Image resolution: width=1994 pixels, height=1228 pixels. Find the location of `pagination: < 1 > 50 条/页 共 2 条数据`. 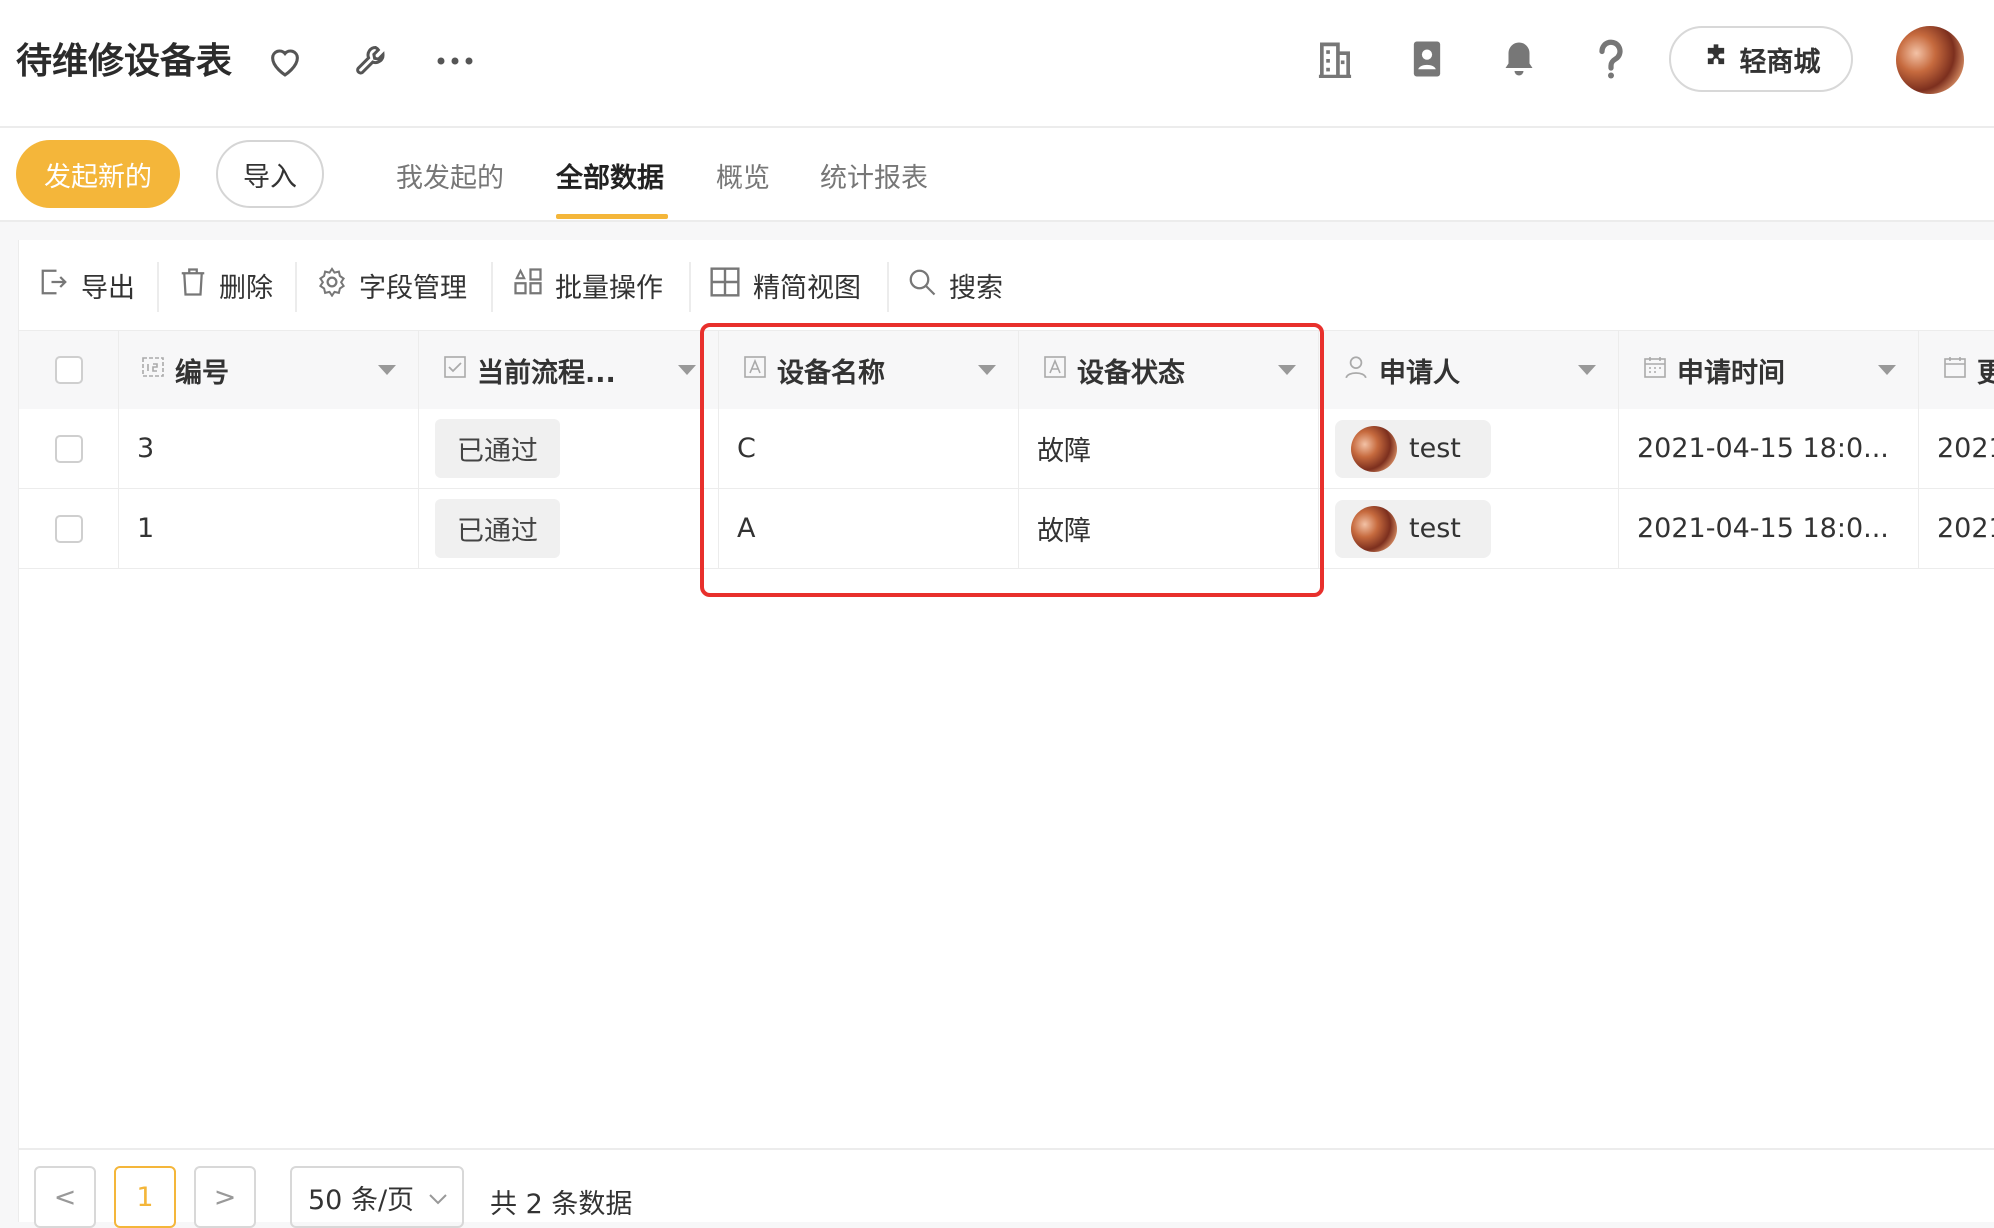

pagination: < 1 > 50 条/页 共 2 条数据 is located at coordinates (997, 1188).